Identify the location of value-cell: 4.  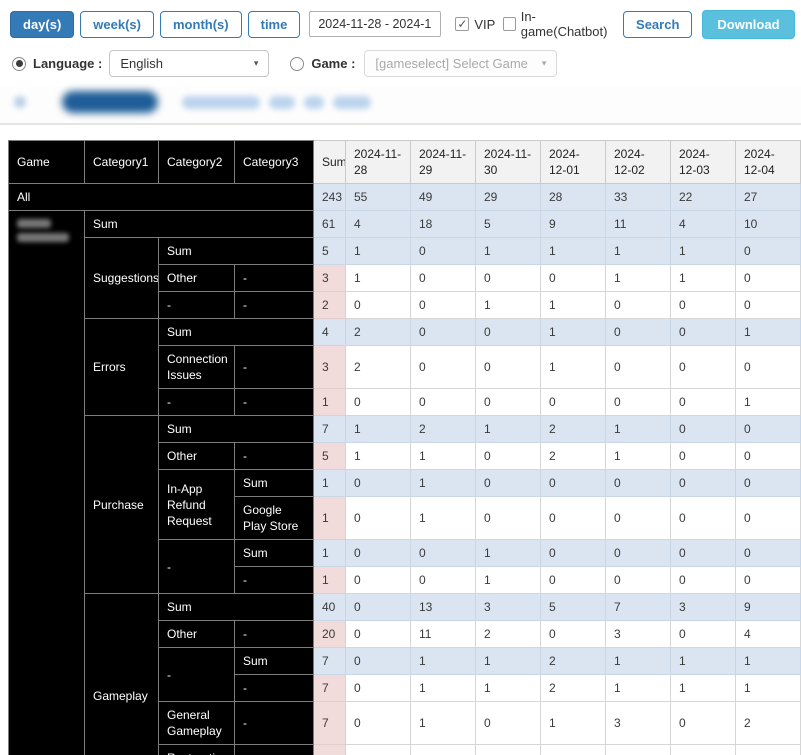
(378, 224).